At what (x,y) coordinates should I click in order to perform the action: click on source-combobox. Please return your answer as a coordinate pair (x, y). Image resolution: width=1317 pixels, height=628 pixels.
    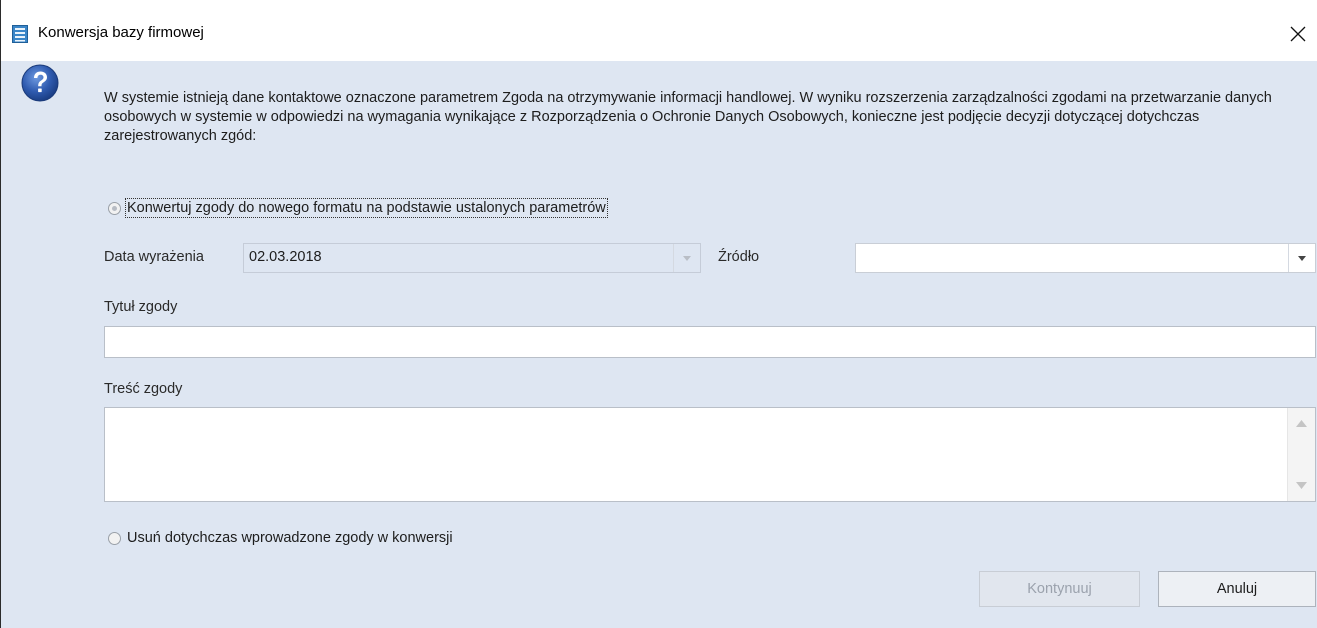
    Looking at the image, I should click on (1085, 258).